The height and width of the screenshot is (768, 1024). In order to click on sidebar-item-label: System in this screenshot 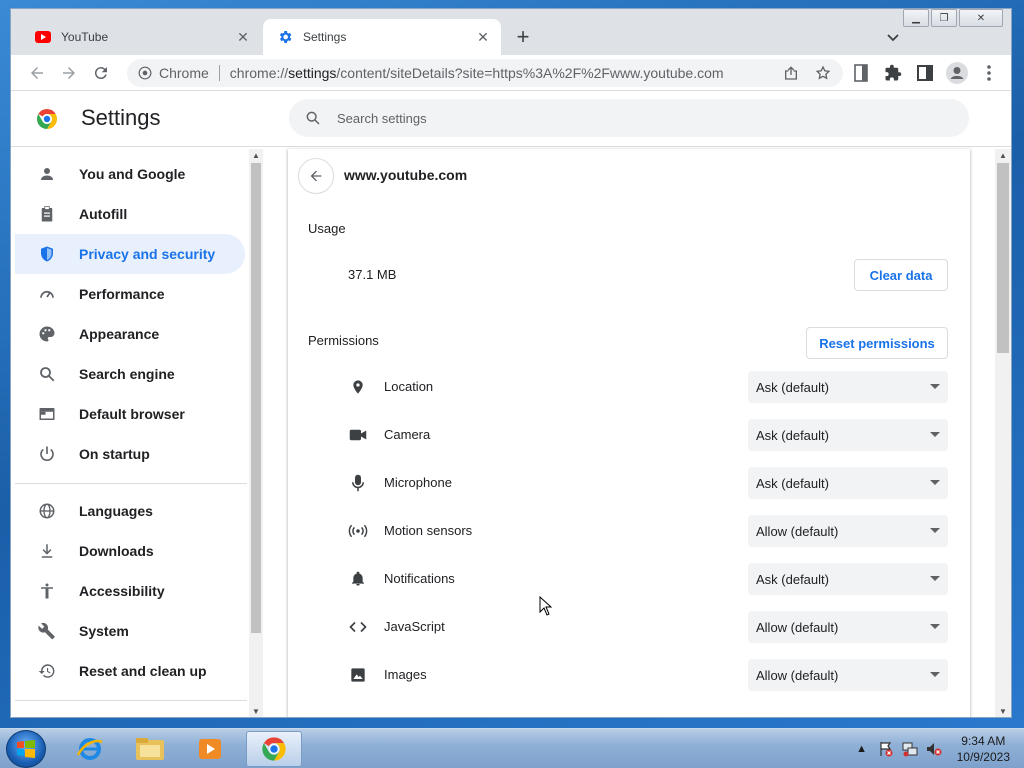, I will do `click(104, 631)`.